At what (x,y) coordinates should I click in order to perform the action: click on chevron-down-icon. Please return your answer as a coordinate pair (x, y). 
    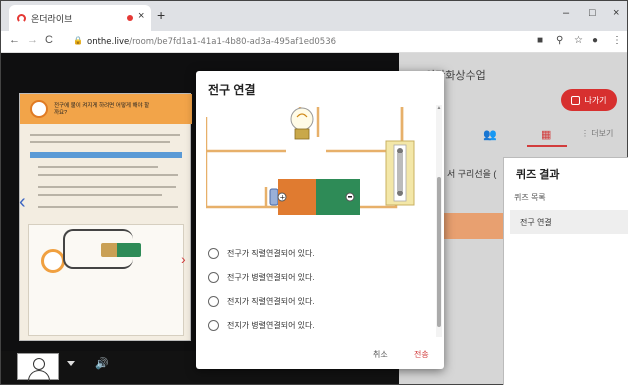
    Looking at the image, I should click on (71, 363).